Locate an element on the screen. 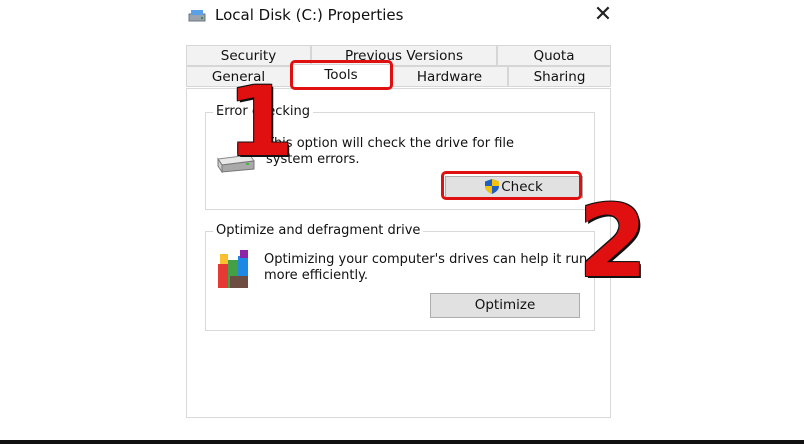 Image resolution: width=804 pixels, height=444 pixels. uac-shield-icon is located at coordinates (492, 186).